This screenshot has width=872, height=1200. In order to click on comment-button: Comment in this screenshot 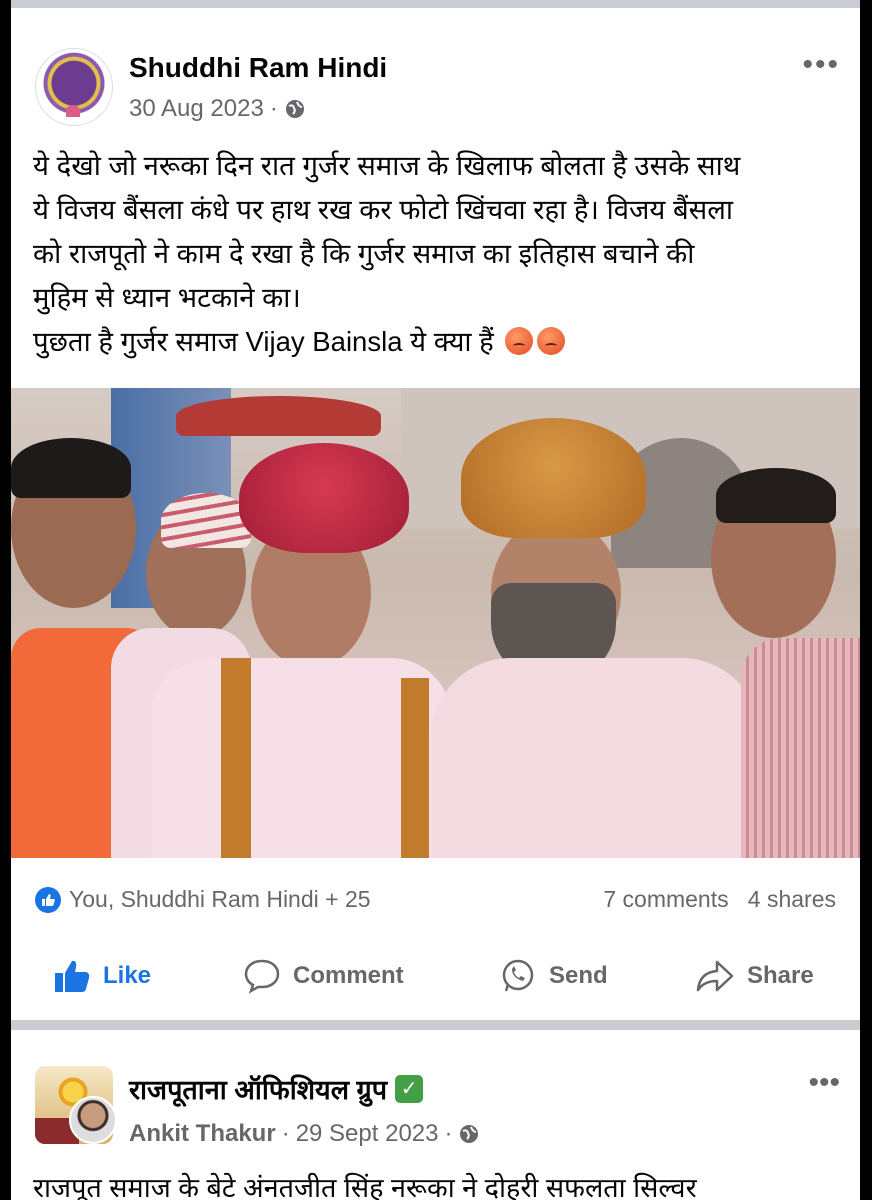, I will do `click(323, 976)`.